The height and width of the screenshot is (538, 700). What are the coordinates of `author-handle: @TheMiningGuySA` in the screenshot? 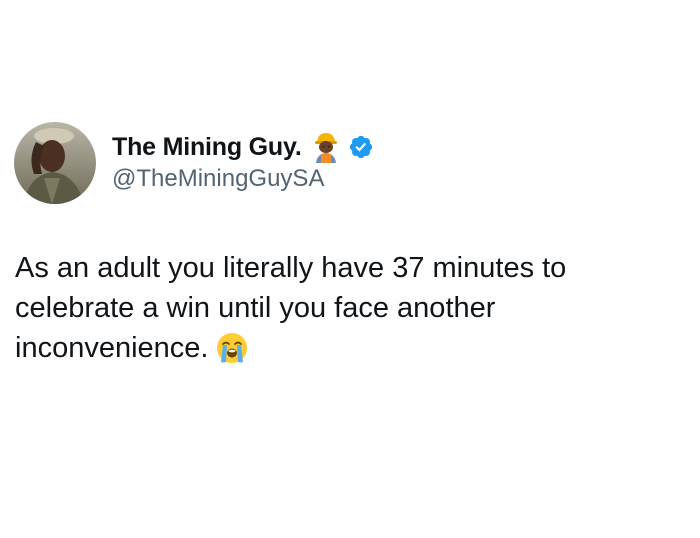 It's located at (243, 179).